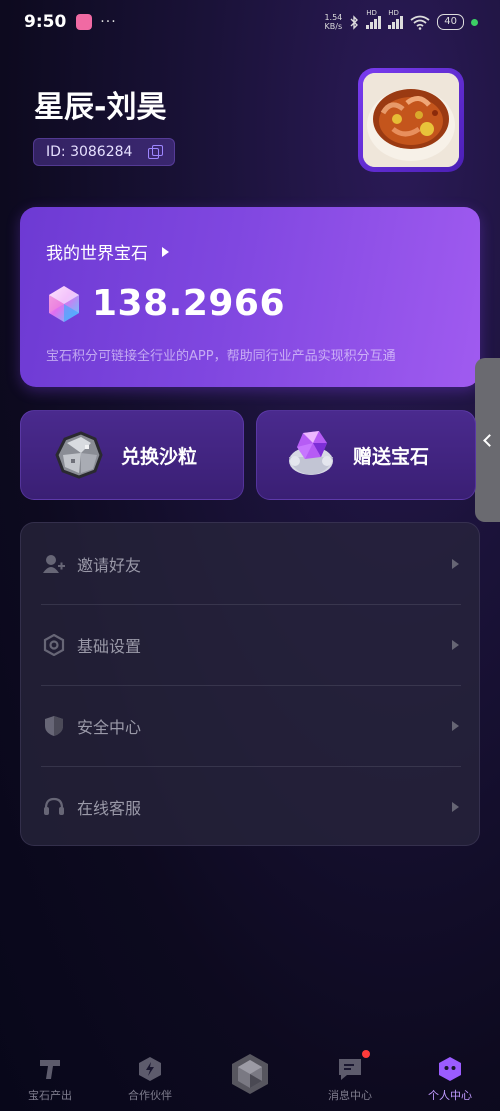  I want to click on center-gem-icon, so click(250, 1074).